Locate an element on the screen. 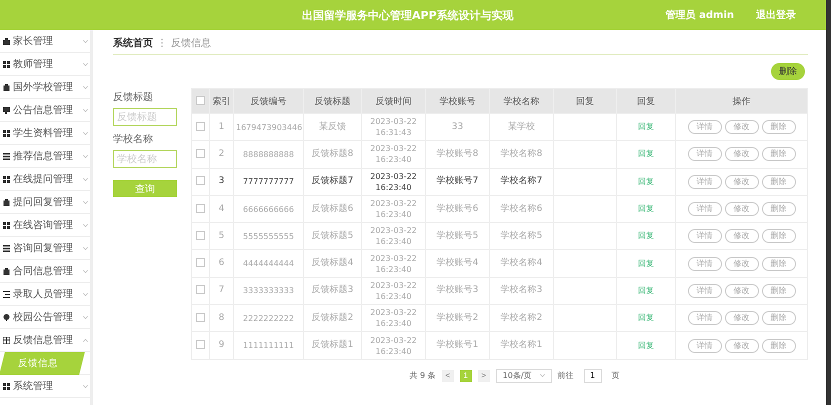 The width and height of the screenshot is (831, 405). table-cell: 1111111111 is located at coordinates (269, 346).